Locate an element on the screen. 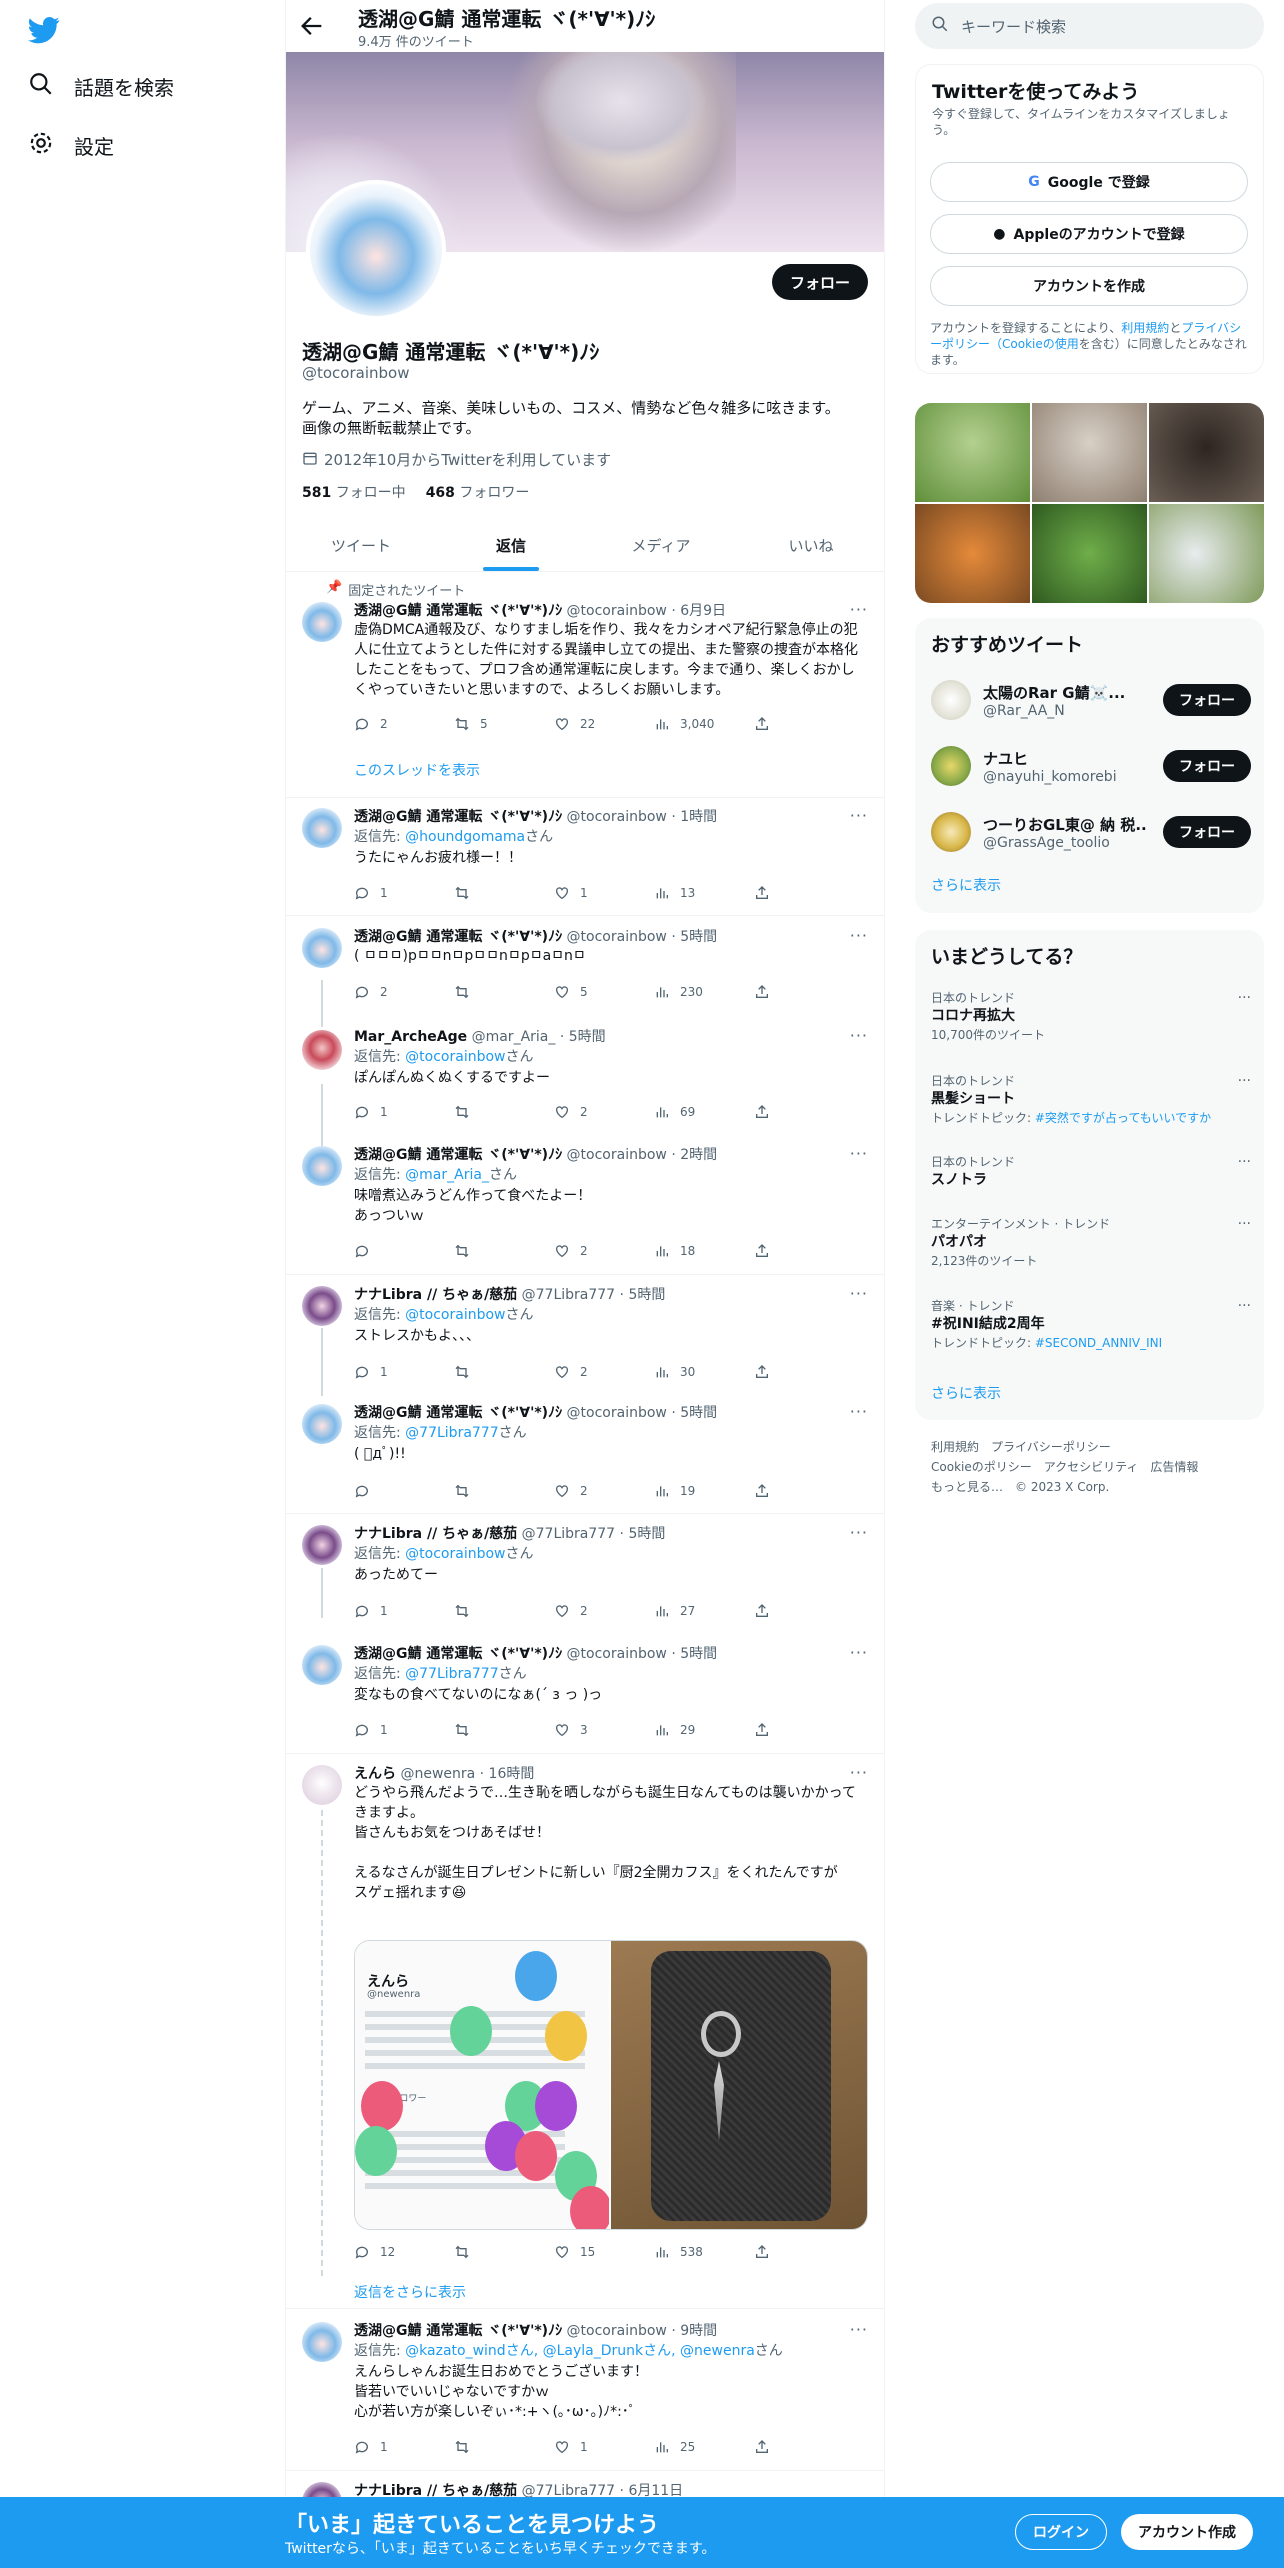 Image resolution: width=1284 pixels, height=2568 pixels. tweet-author-name: Mar_ArcheAge is located at coordinates (410, 1037).